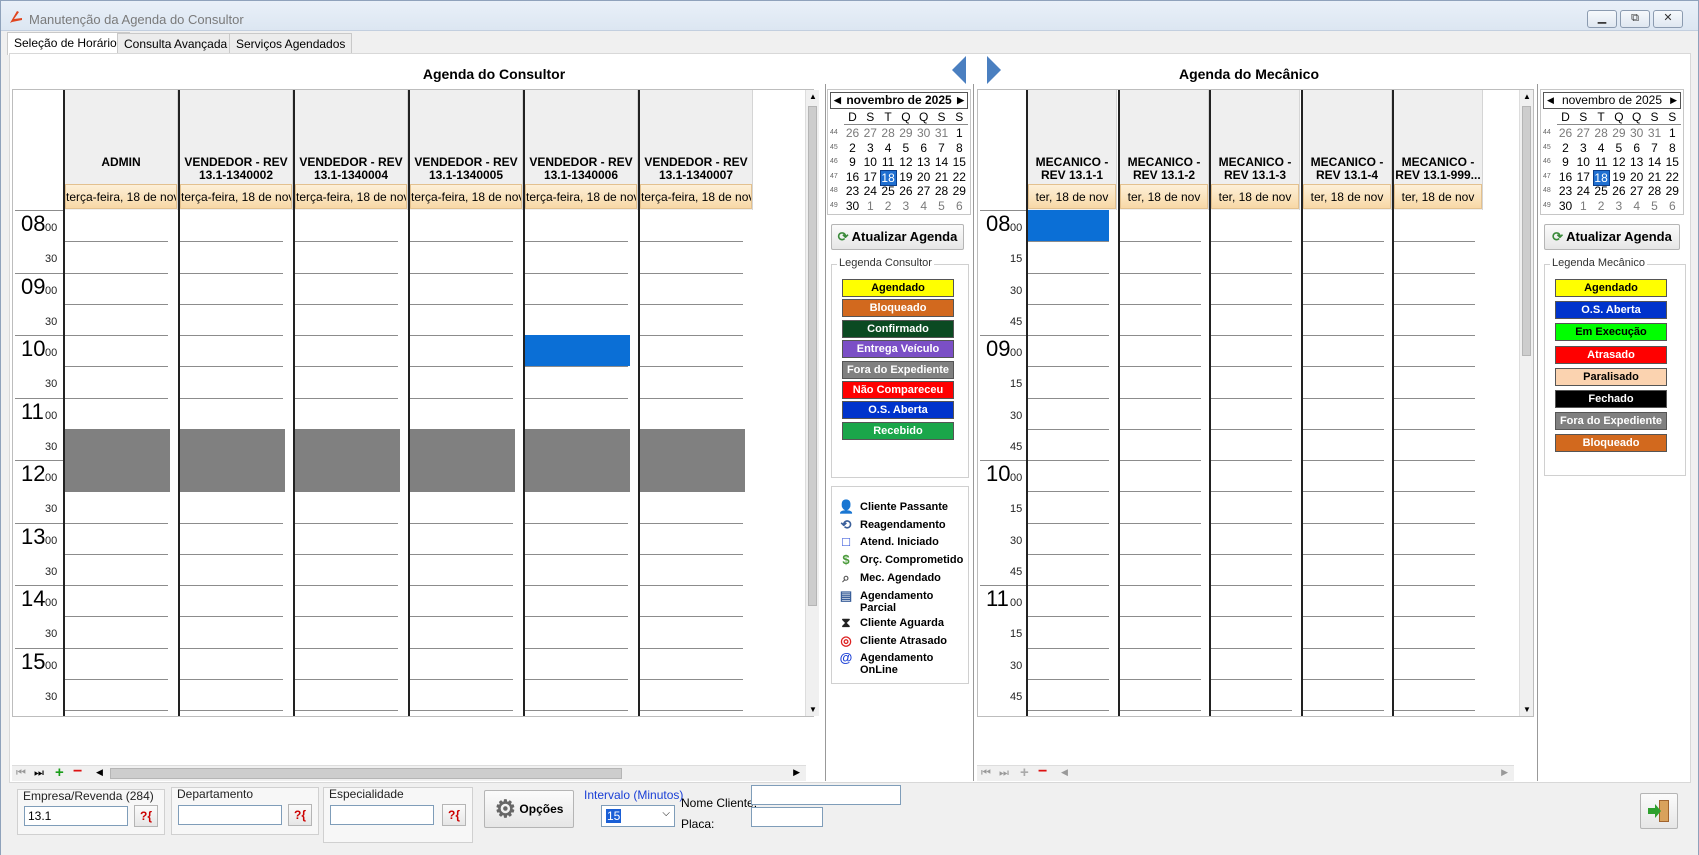 This screenshot has width=1699, height=855. Describe the element at coordinates (960, 100) in the screenshot. I see `next-month-icon: ▶` at that location.